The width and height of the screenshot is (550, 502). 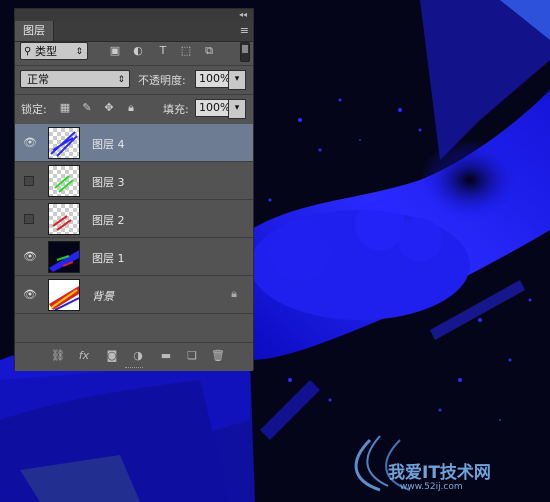 I want to click on collapse-icon: ◂◂, so click(x=243, y=15).